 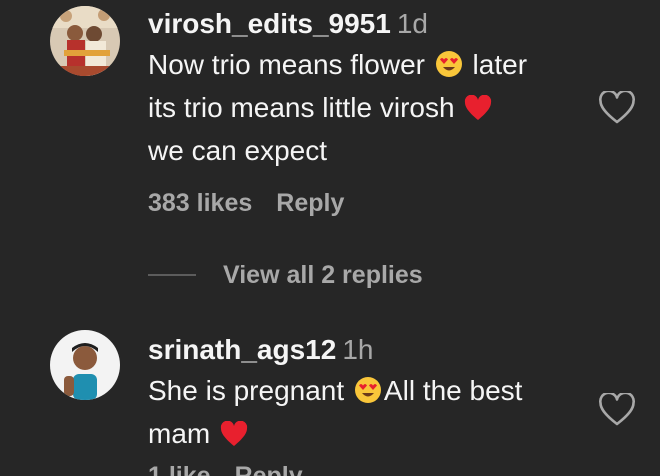 I want to click on comment-actions: 383 likes Reply, so click(x=368, y=203).